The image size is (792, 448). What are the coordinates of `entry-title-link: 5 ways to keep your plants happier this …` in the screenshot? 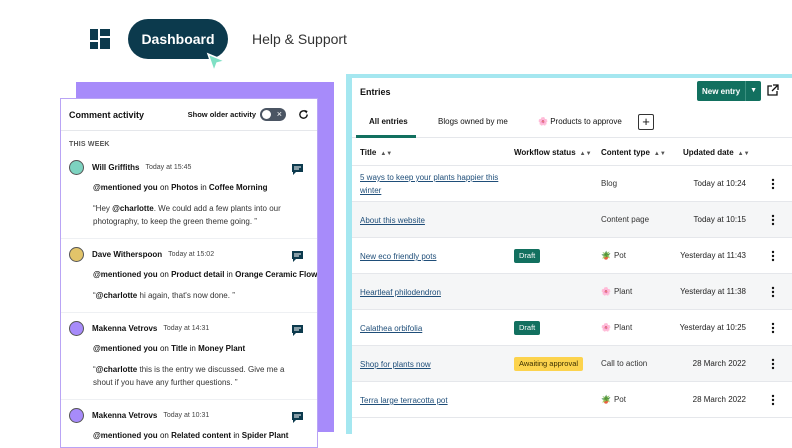 It's located at (435, 184).